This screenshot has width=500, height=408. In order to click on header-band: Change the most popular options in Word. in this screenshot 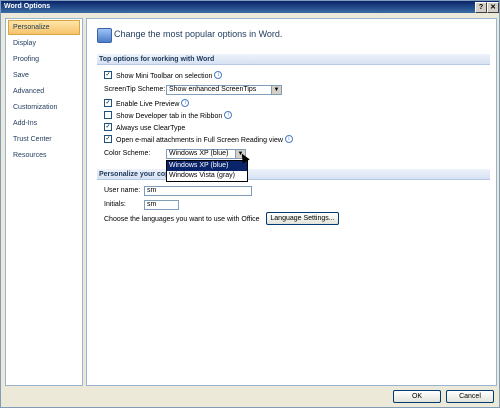, I will do `click(291, 36)`.